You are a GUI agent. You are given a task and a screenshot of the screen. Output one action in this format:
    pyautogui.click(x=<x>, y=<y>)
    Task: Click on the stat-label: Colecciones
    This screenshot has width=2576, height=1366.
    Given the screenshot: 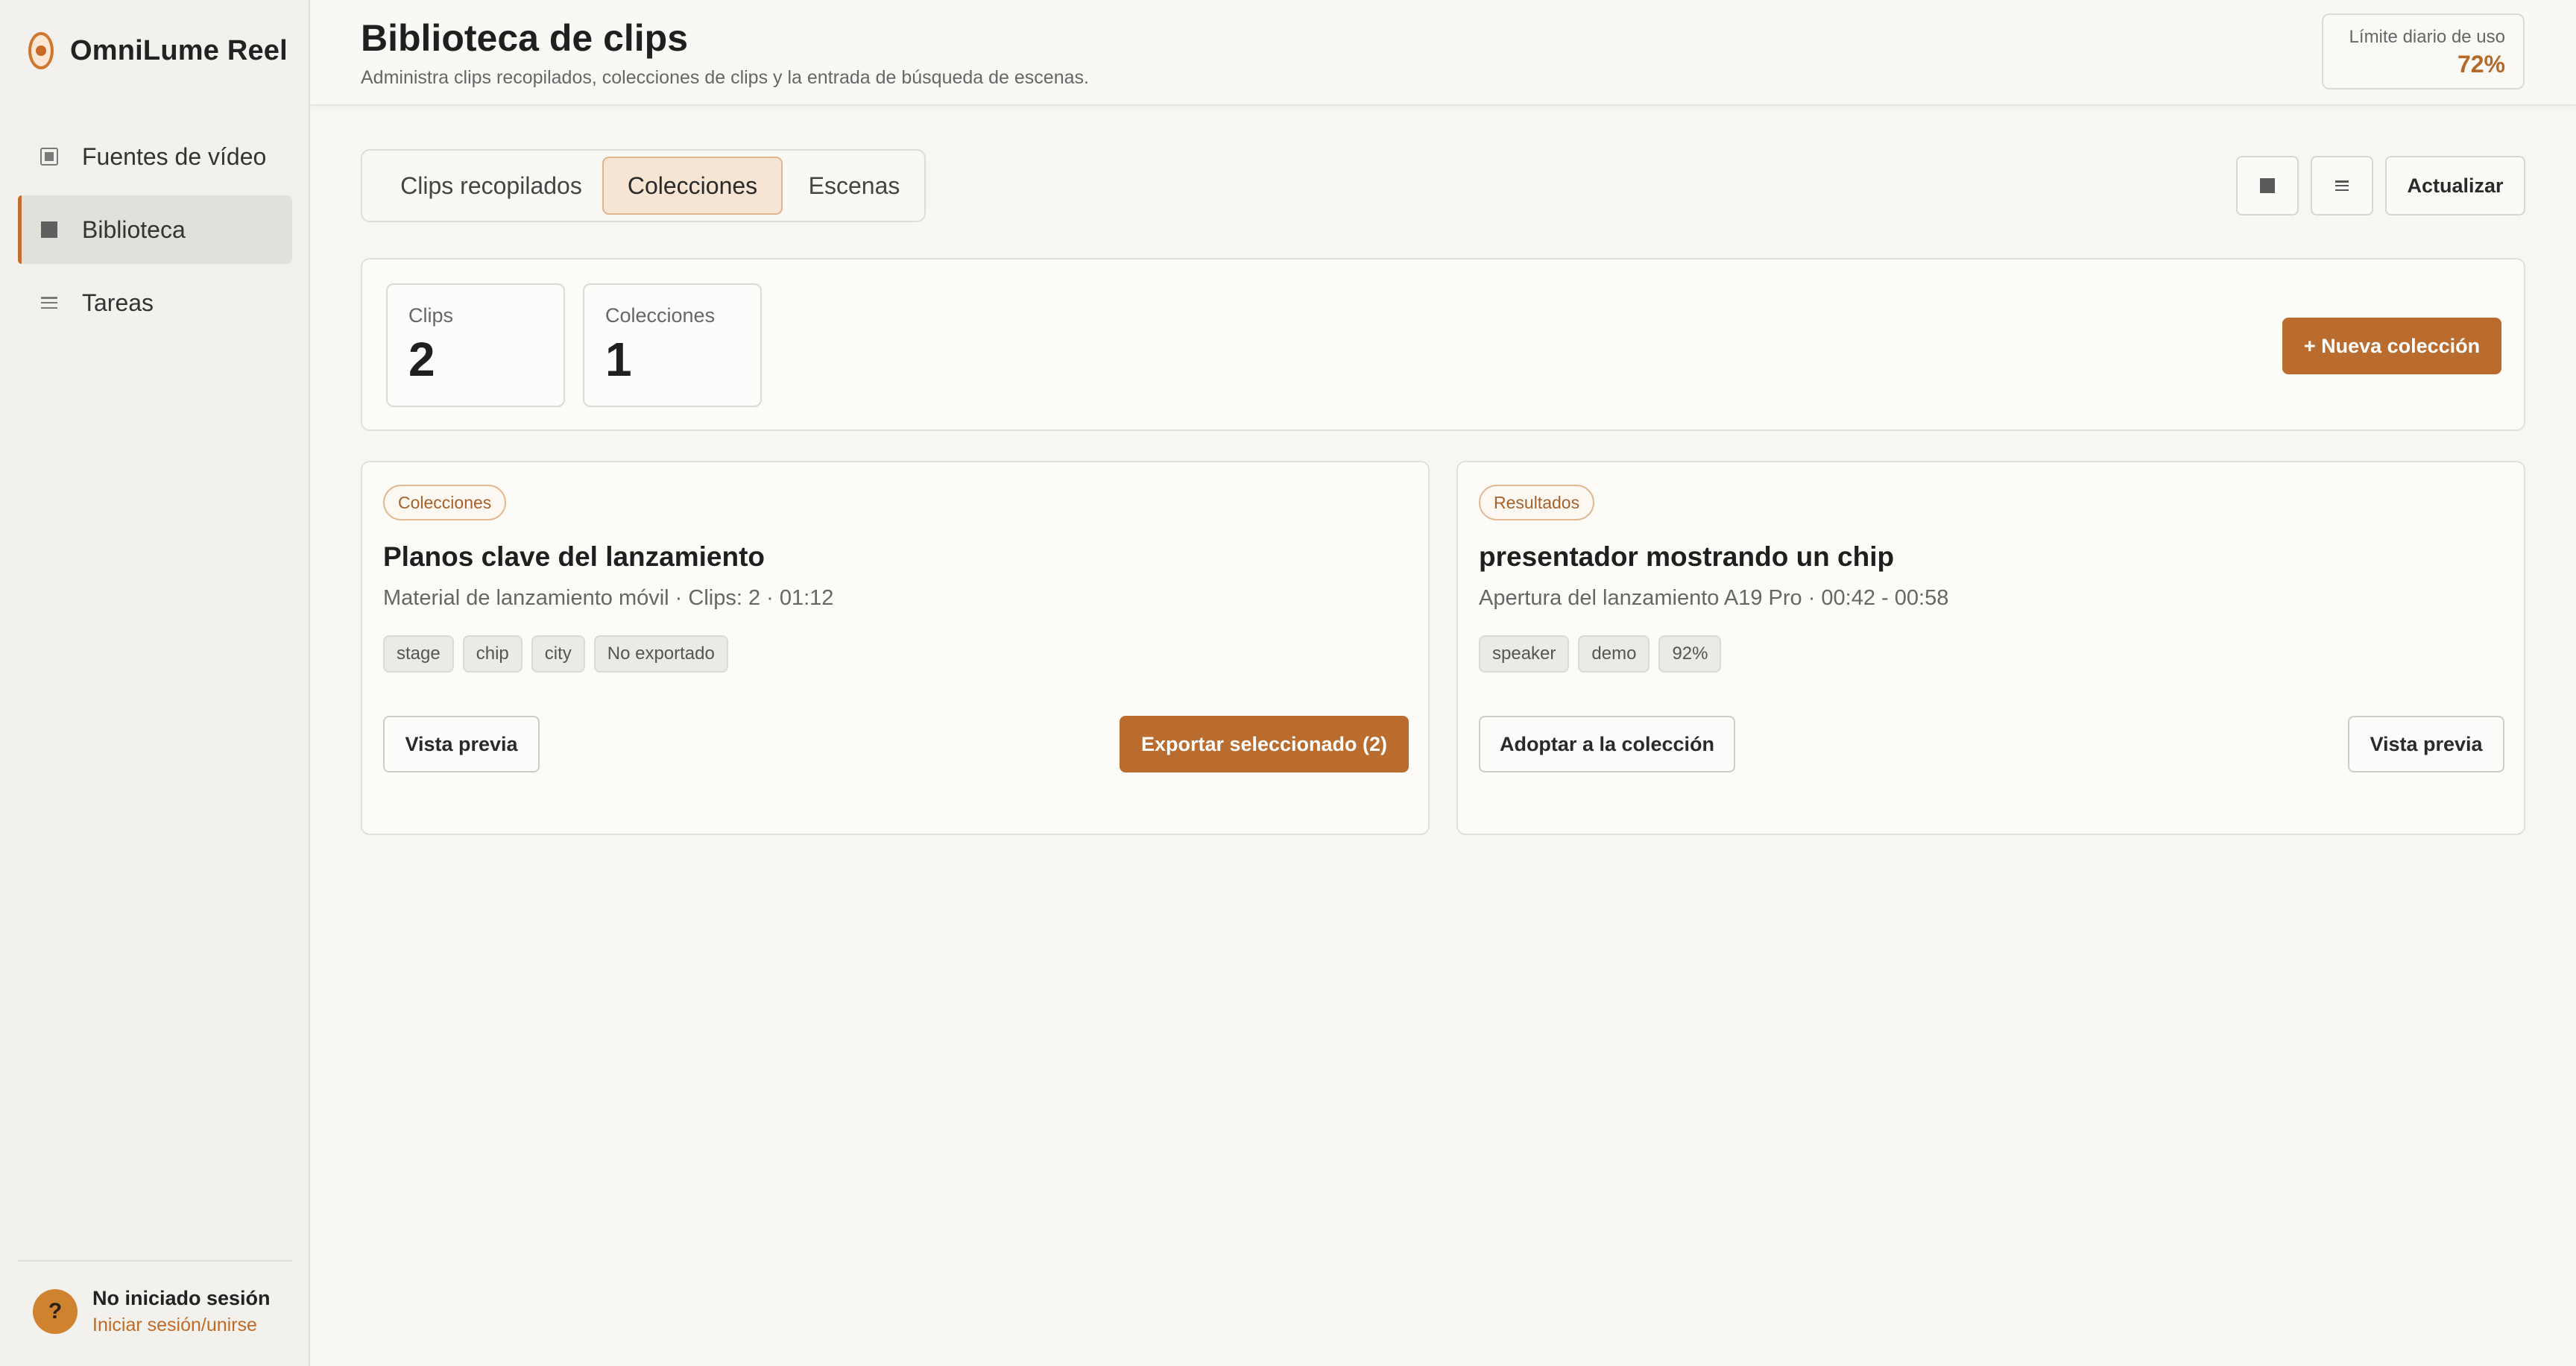 What is the action you would take?
    pyautogui.click(x=660, y=315)
    